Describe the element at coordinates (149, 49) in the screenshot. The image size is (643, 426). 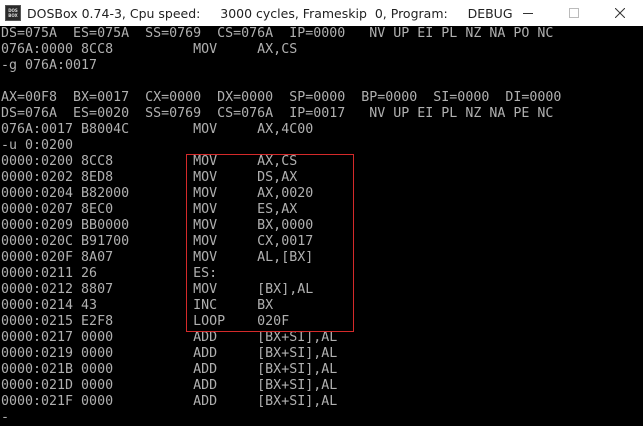
I see `console-line: 076A:0000 8CC8 MOV AX,CS` at that location.